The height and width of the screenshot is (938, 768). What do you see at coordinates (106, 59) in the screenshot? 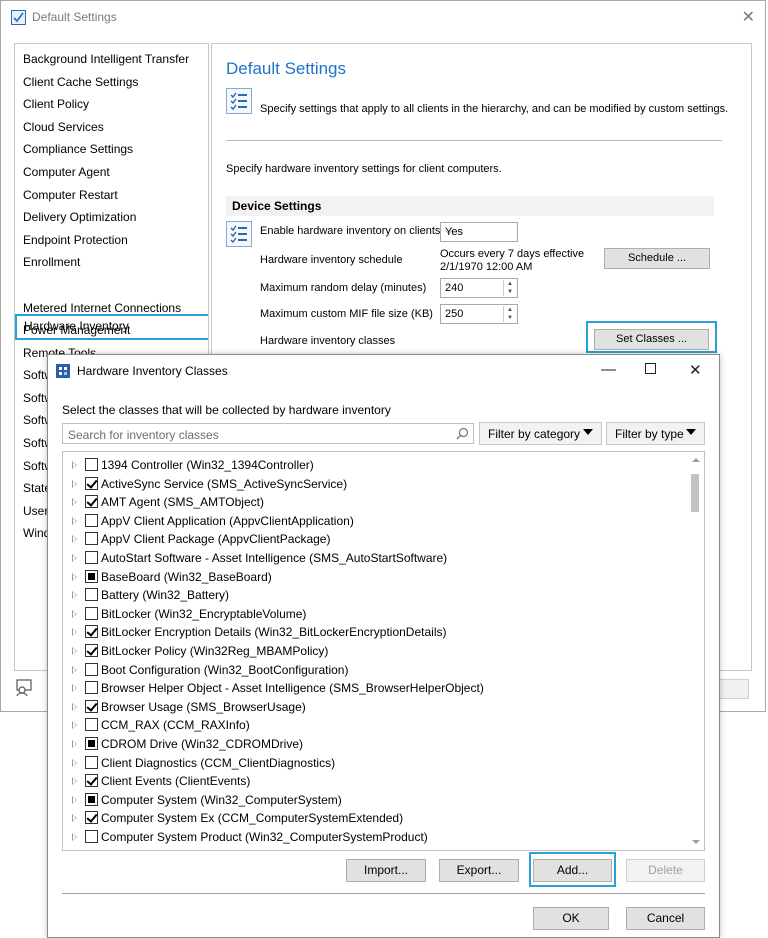
I see `sidebar-item-background-intelligent-transfer: Background Intelligent Transfer` at bounding box center [106, 59].